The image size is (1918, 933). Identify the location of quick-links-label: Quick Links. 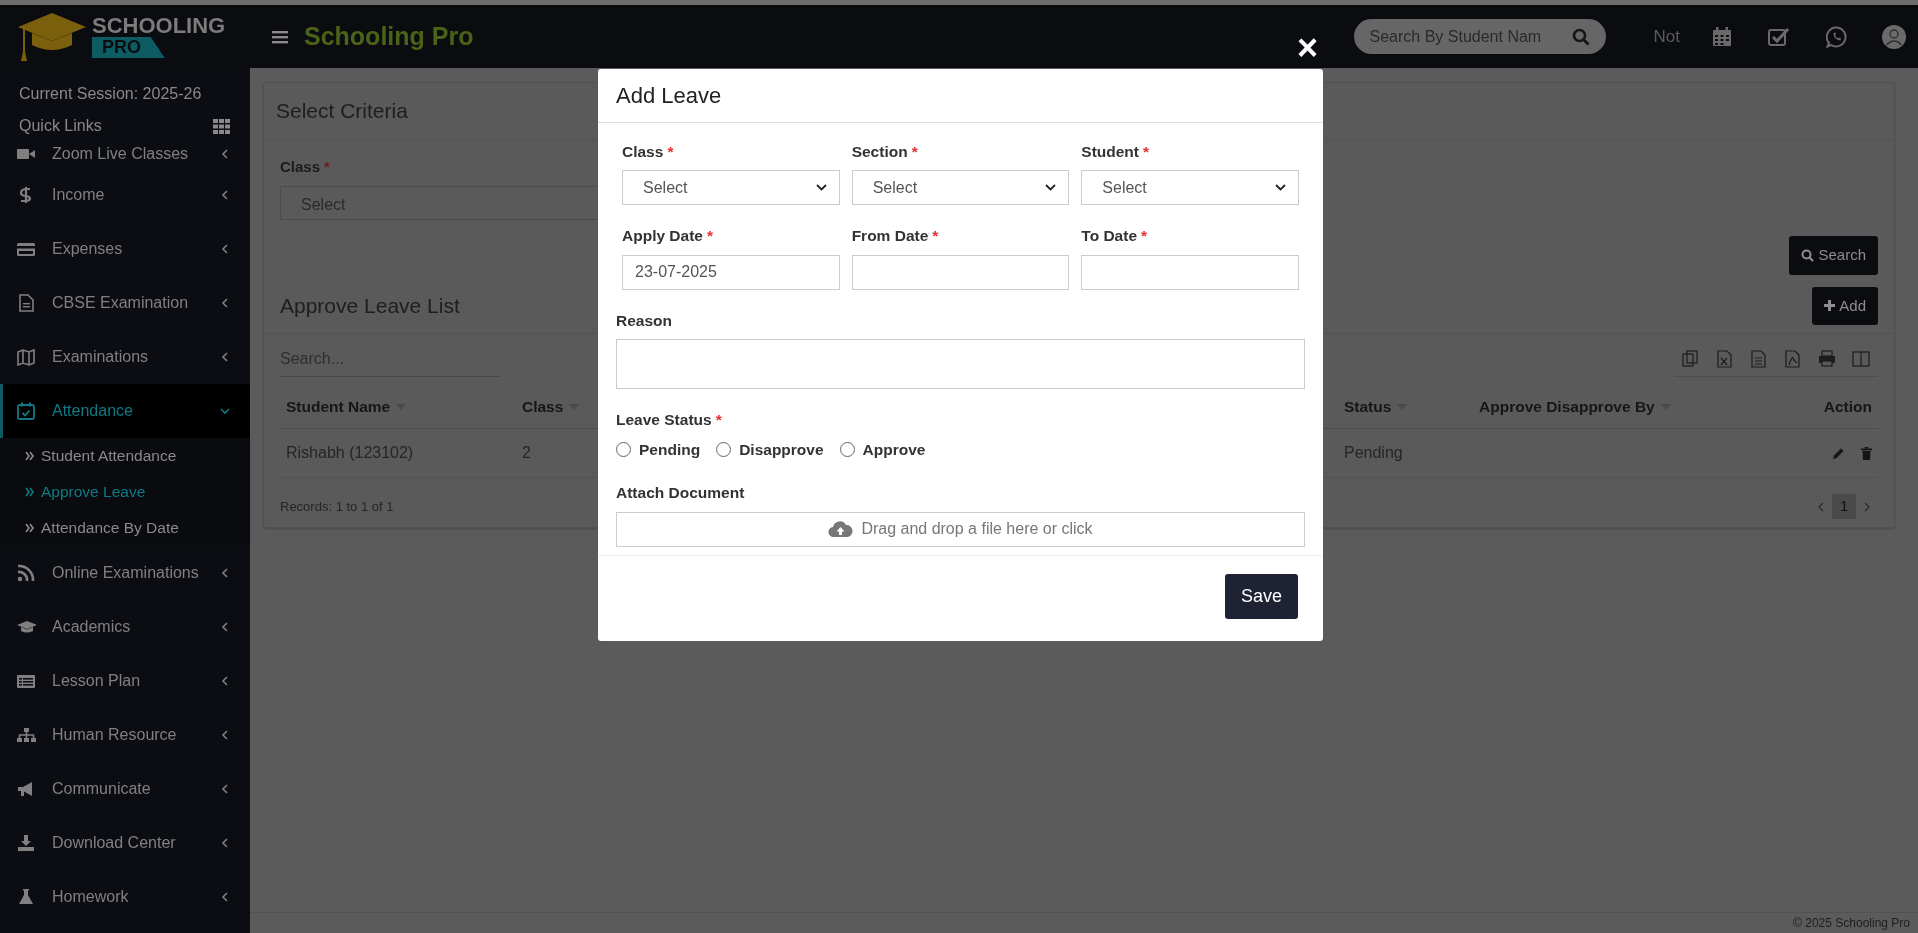
(60, 126).